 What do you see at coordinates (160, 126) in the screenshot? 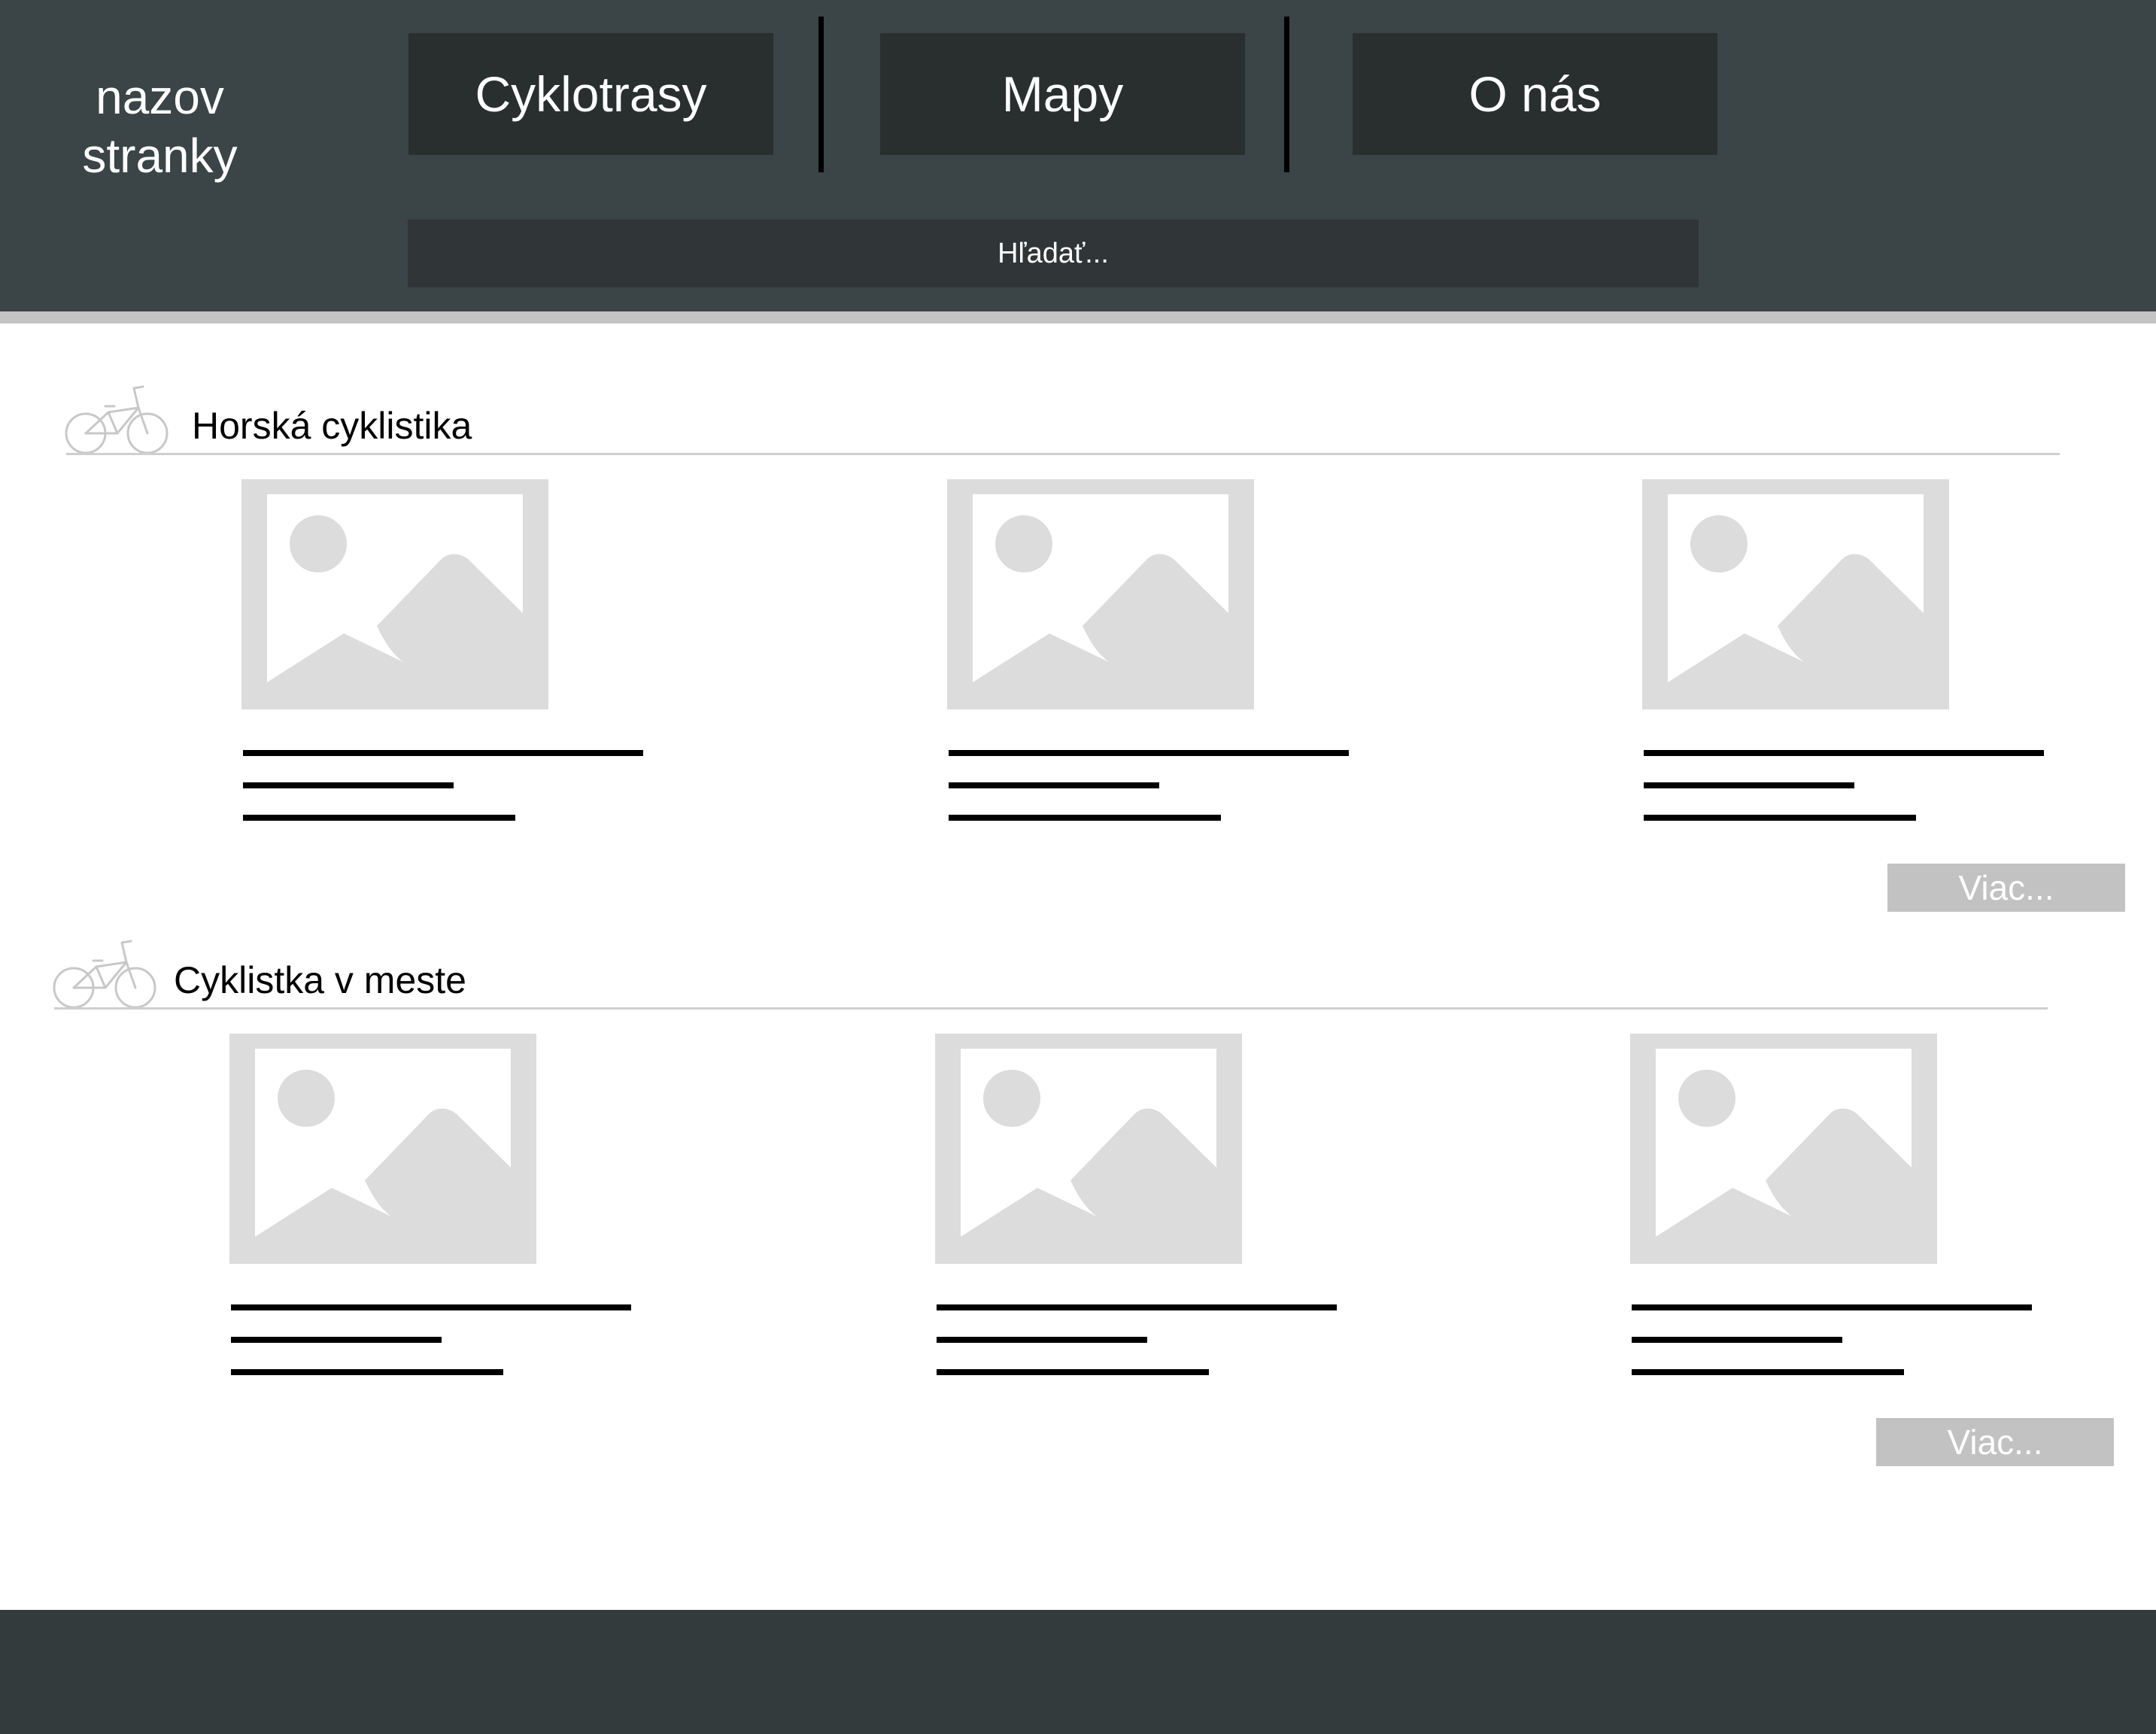
I see `site-title: nazov stranky` at bounding box center [160, 126].